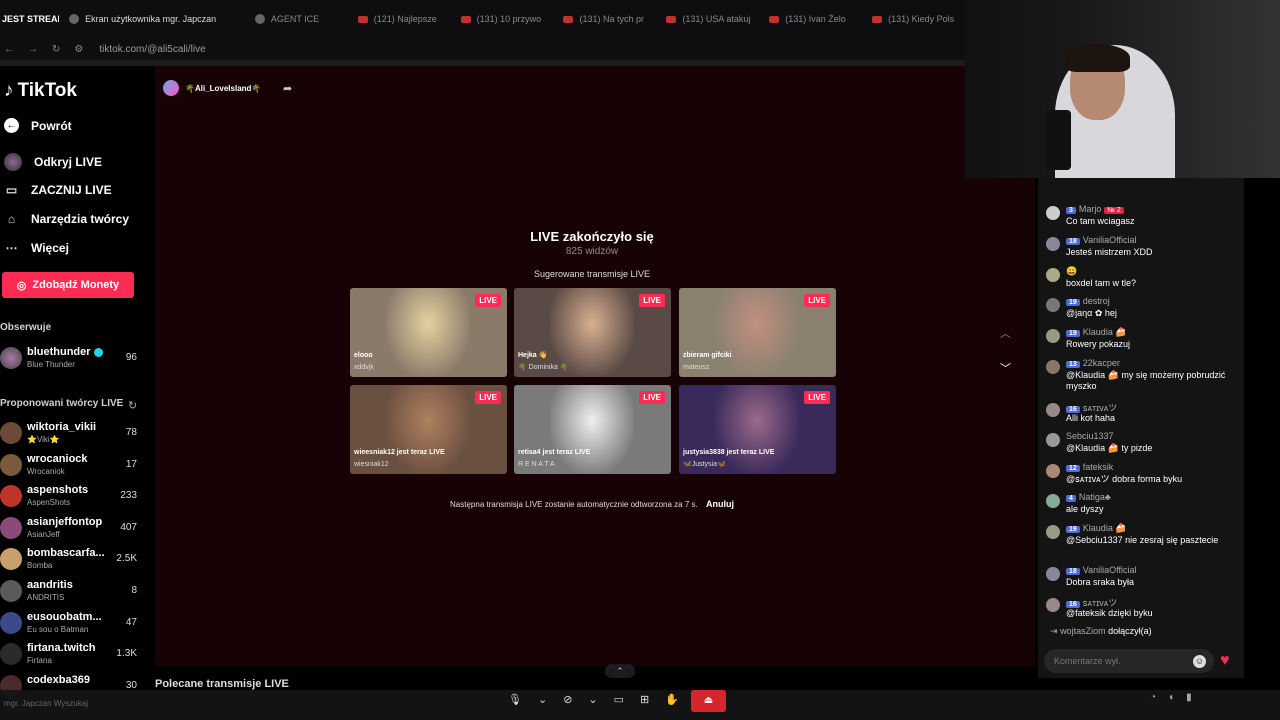  Describe the element at coordinates (75, 359) in the screenshot. I see `followed-creator: bluethunder Blue Thunder 96` at that location.